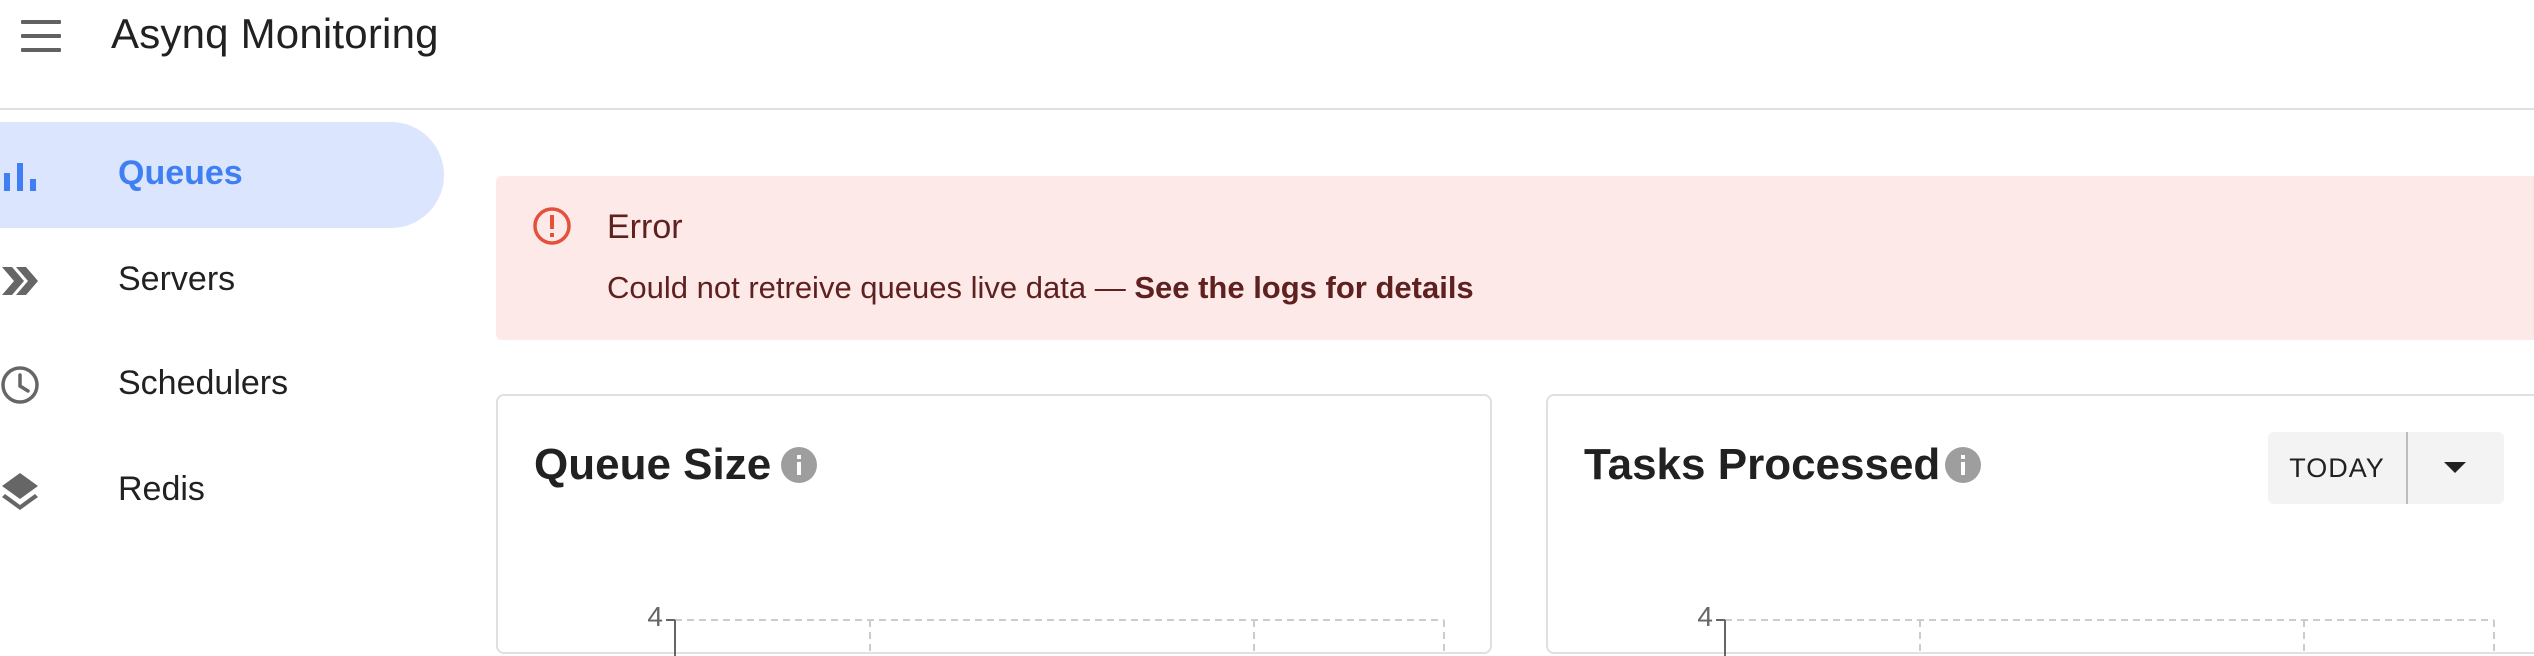  Describe the element at coordinates (177, 279) in the screenshot. I see `sidebar-item-label: Servers` at that location.